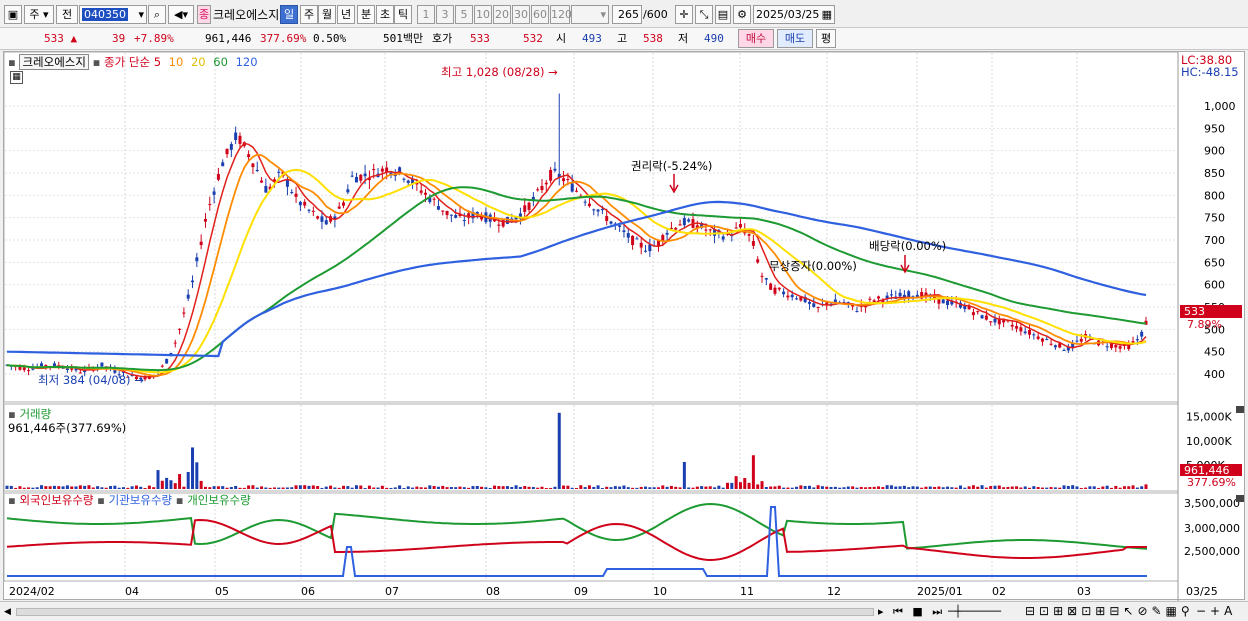 The width and height of the screenshot is (1248, 621). What do you see at coordinates (540, 14) in the screenshot?
I see `interval-tab-60: 60` at bounding box center [540, 14].